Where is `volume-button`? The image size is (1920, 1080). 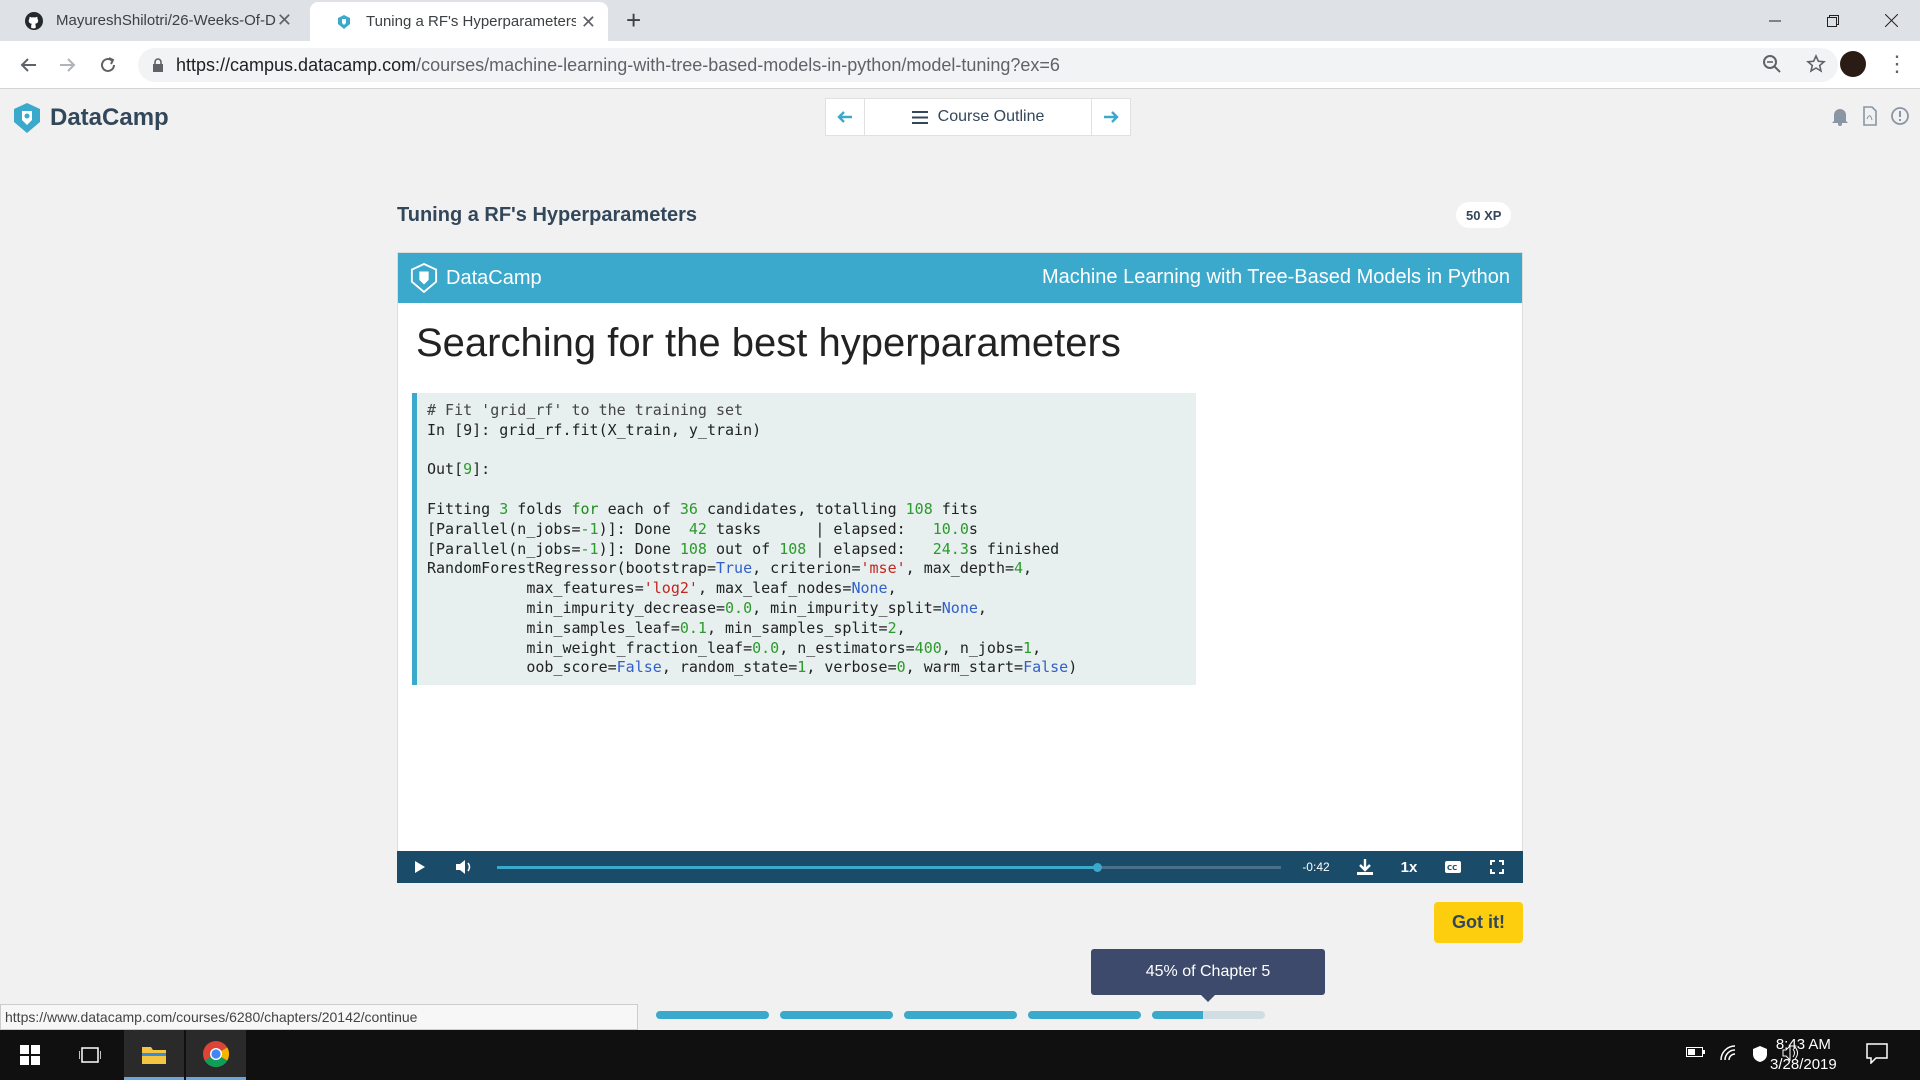 volume-button is located at coordinates (464, 867).